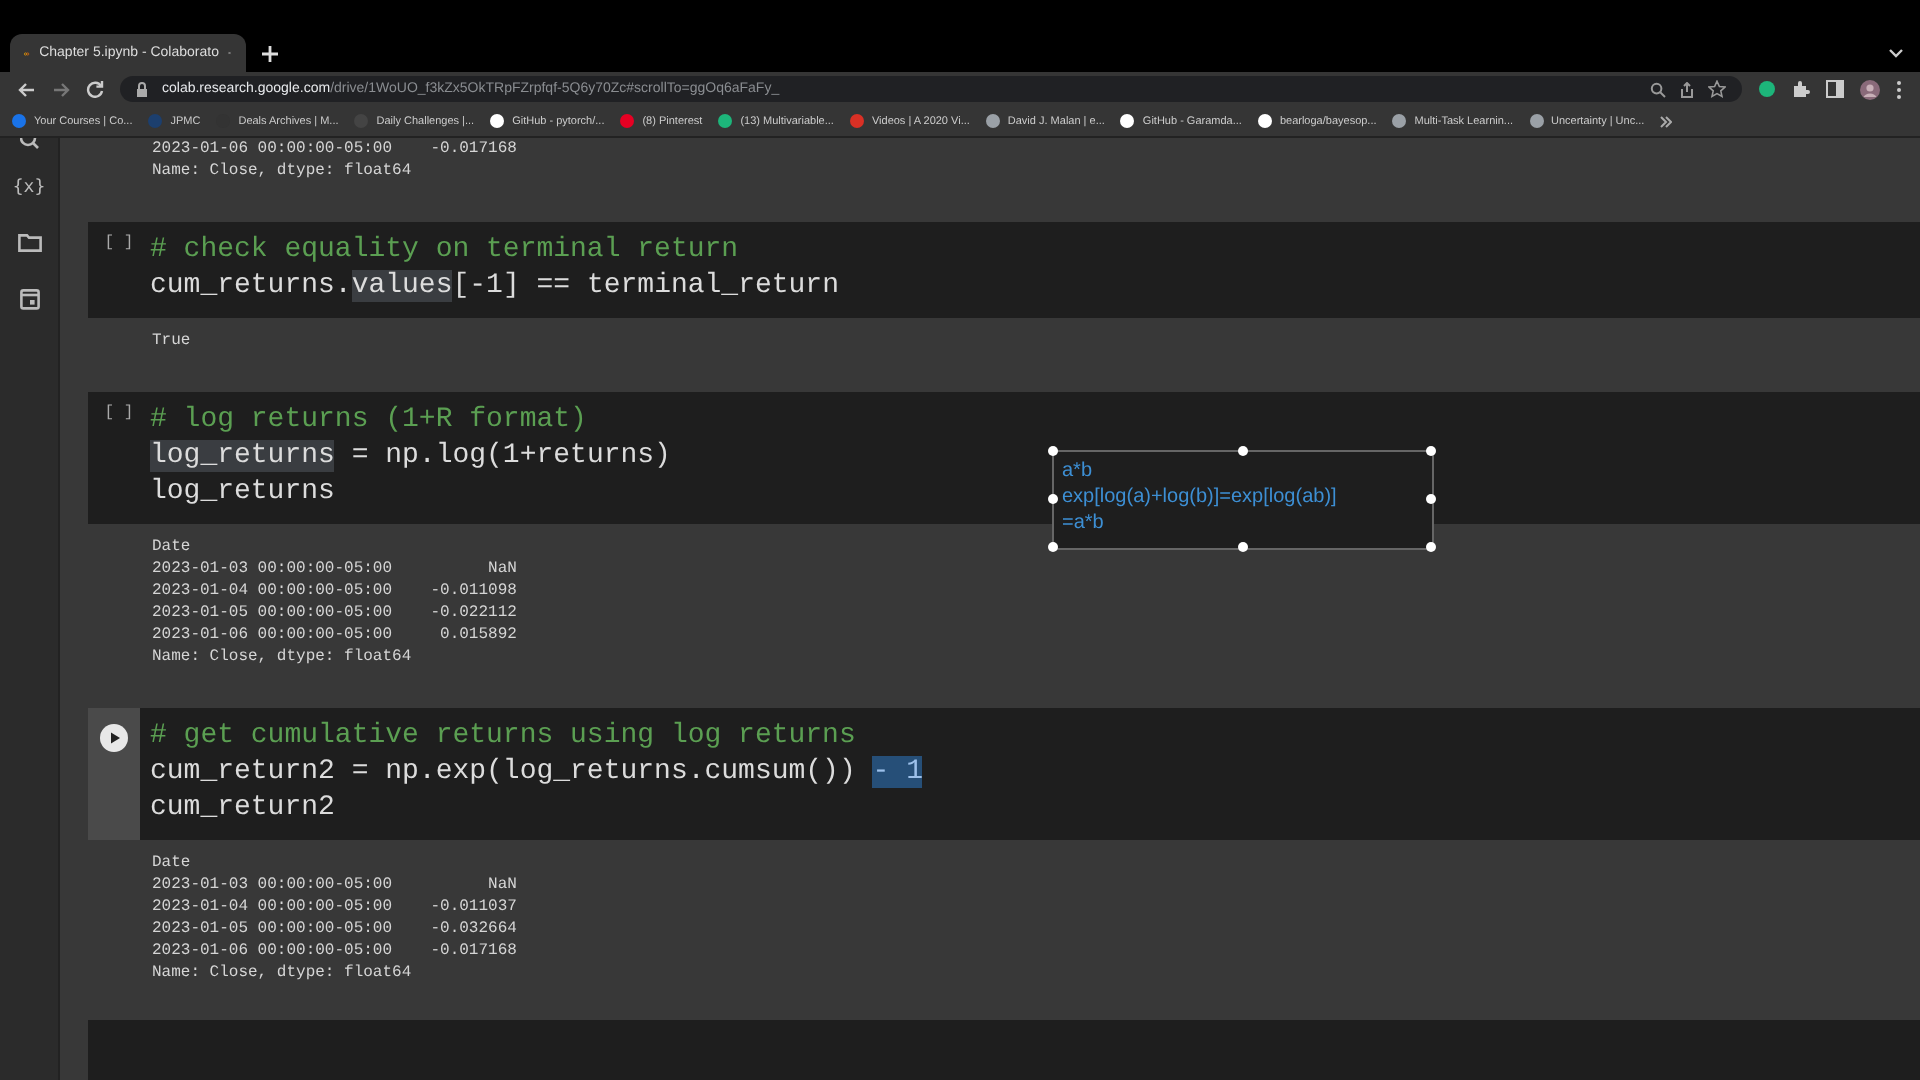 The image size is (1920, 1080). I want to click on output-line: 2023-01-05 00:00:00-05:00 -0.032664, so click(334, 929).